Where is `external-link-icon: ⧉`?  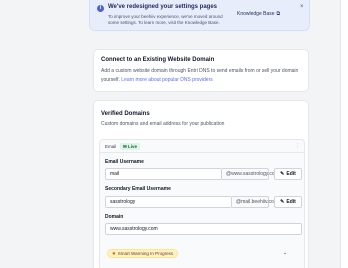
external-link-icon: ⧉ is located at coordinates (278, 14).